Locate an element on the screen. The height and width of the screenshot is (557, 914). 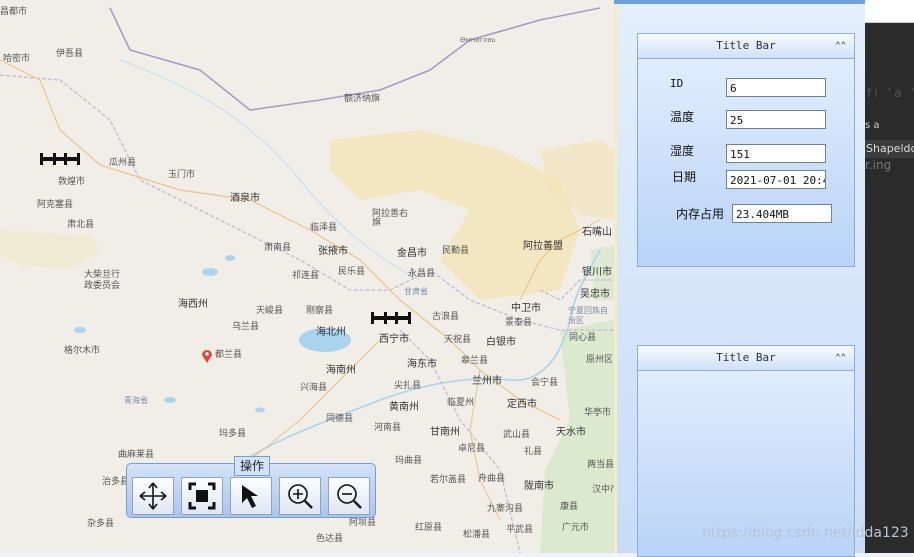
map-place-label: 陇南市 is located at coordinates (539, 486).